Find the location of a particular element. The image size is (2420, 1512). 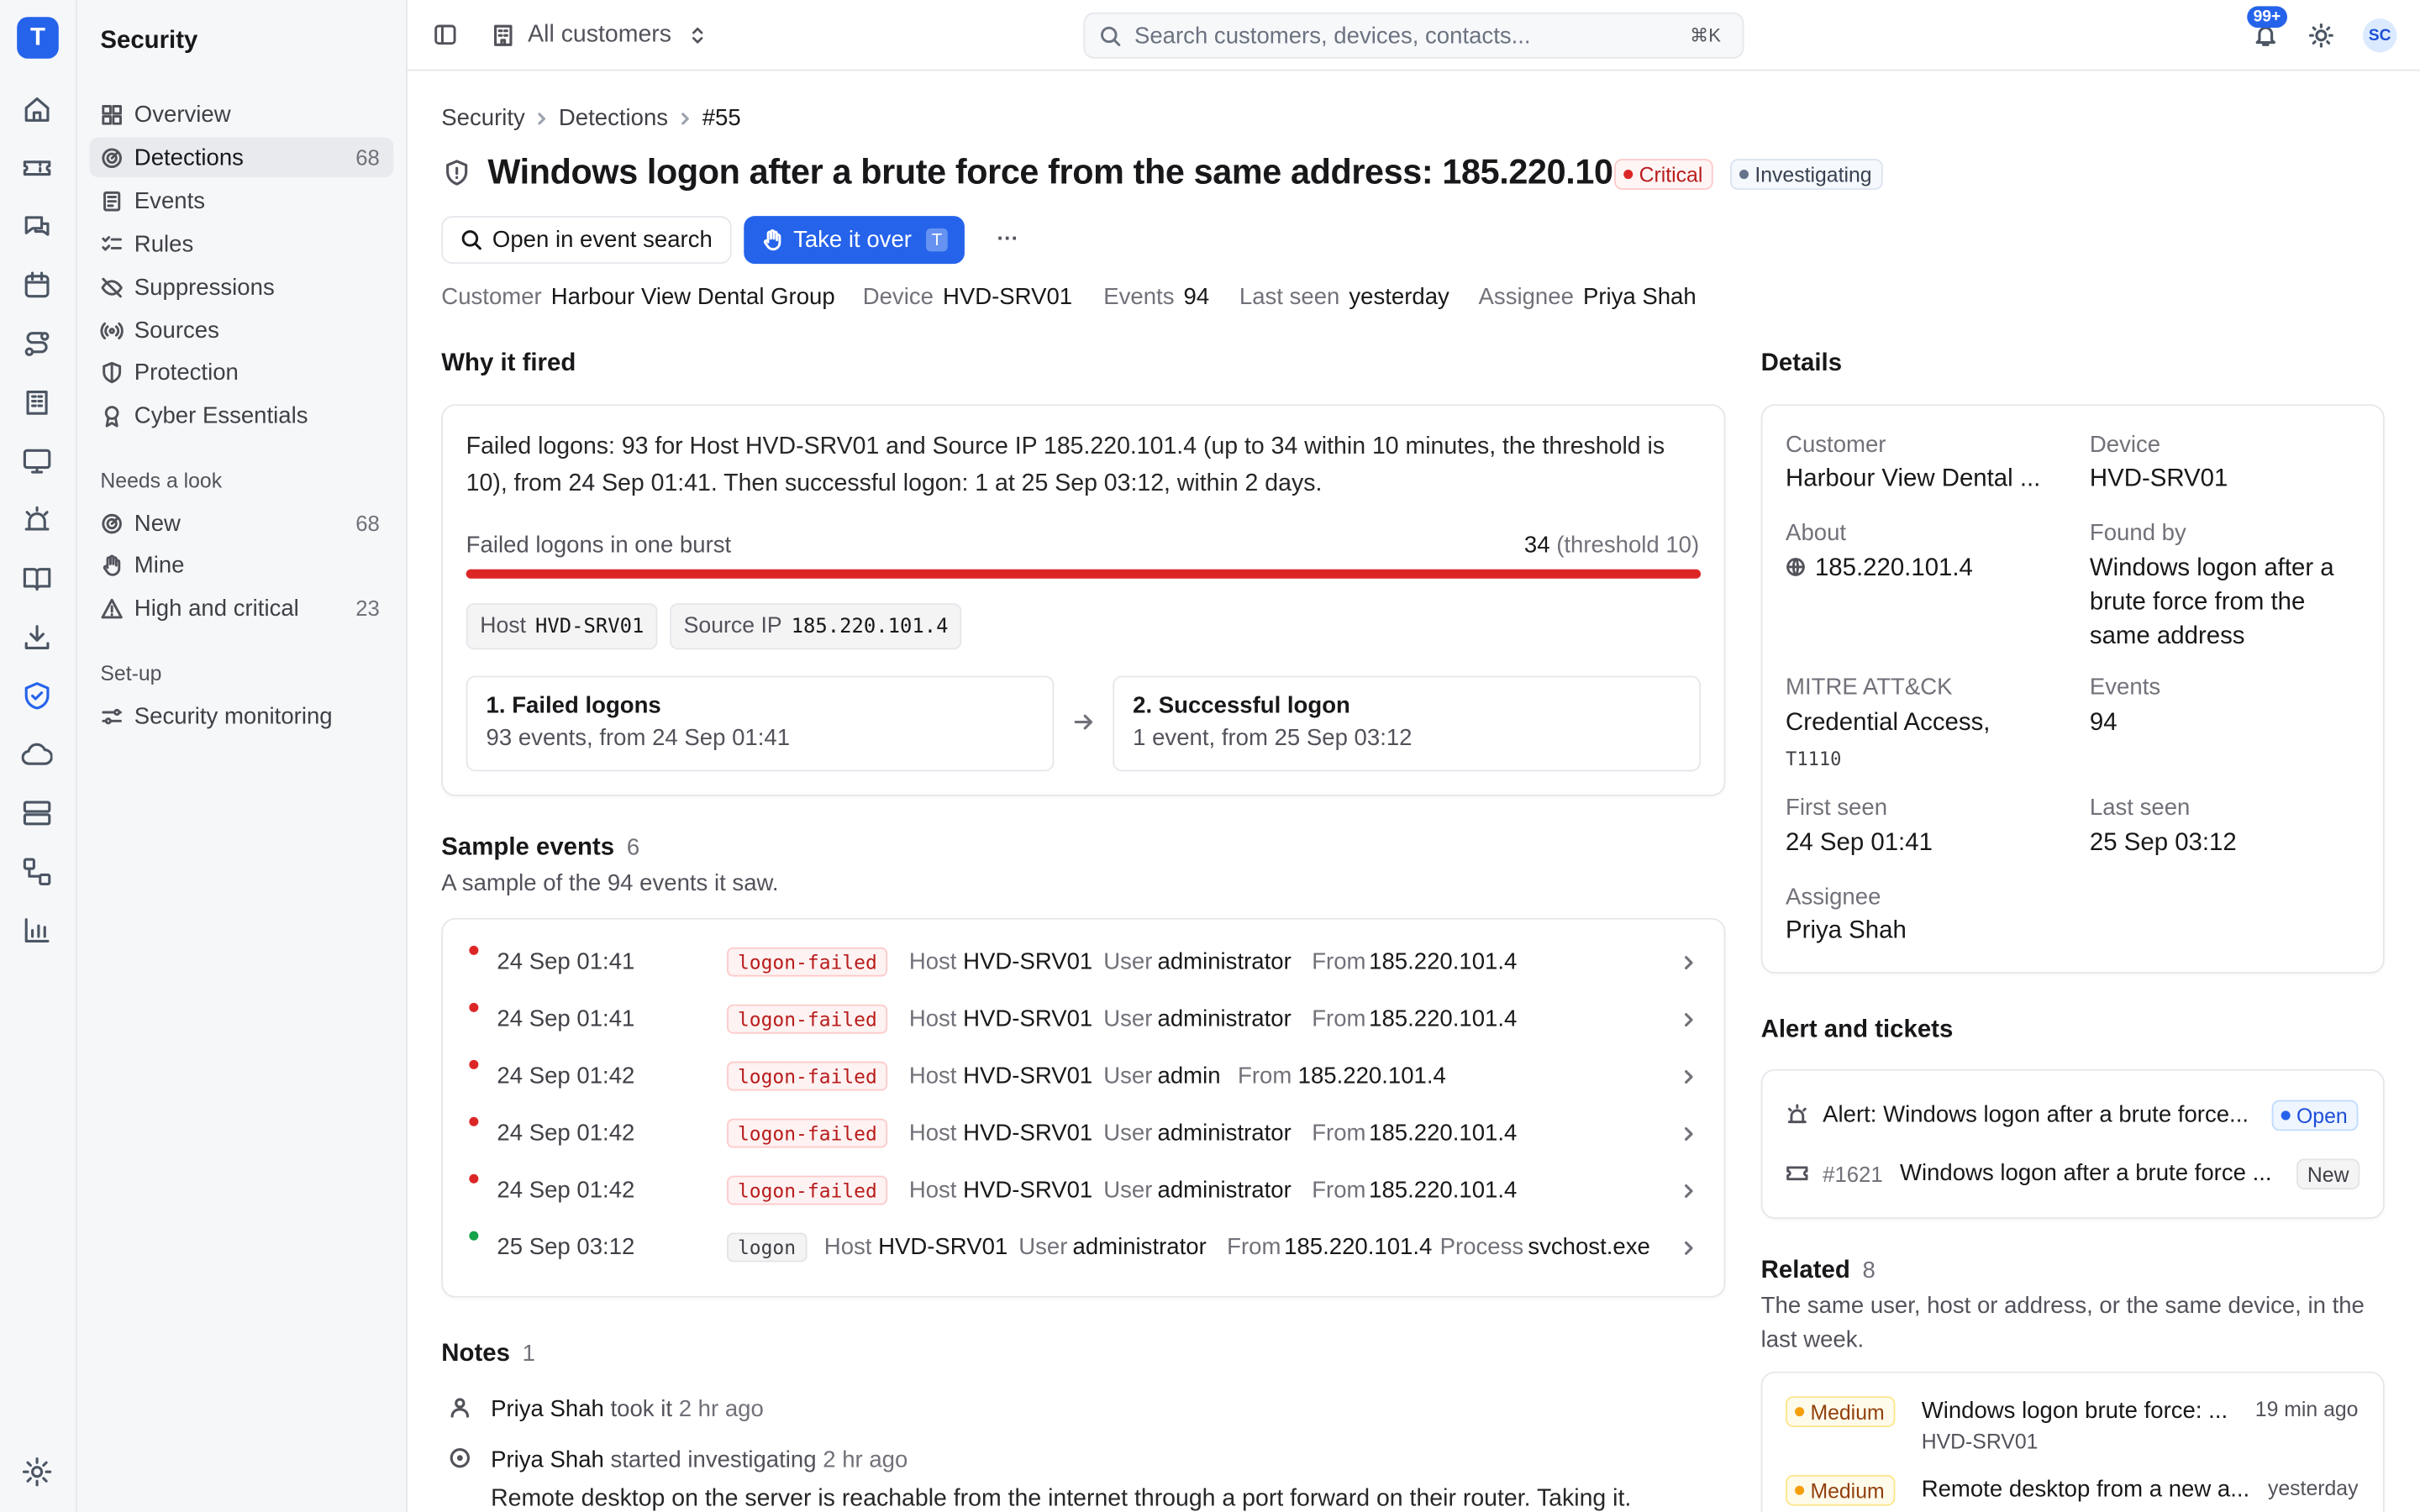

sidebar-item-suppressions: Suppressions is located at coordinates (242, 287).